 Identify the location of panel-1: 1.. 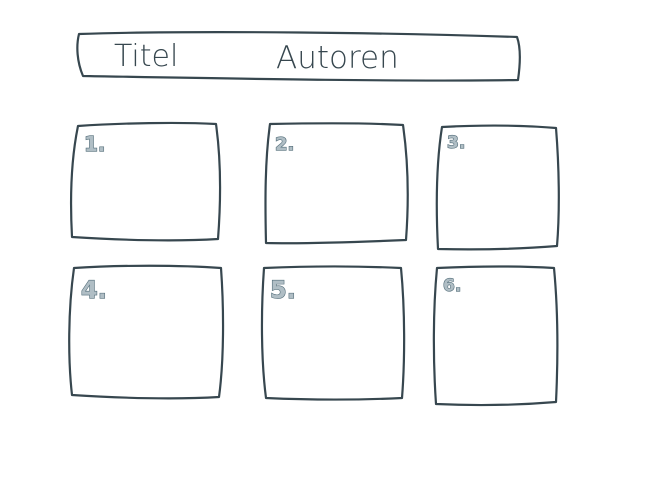
(145, 181).